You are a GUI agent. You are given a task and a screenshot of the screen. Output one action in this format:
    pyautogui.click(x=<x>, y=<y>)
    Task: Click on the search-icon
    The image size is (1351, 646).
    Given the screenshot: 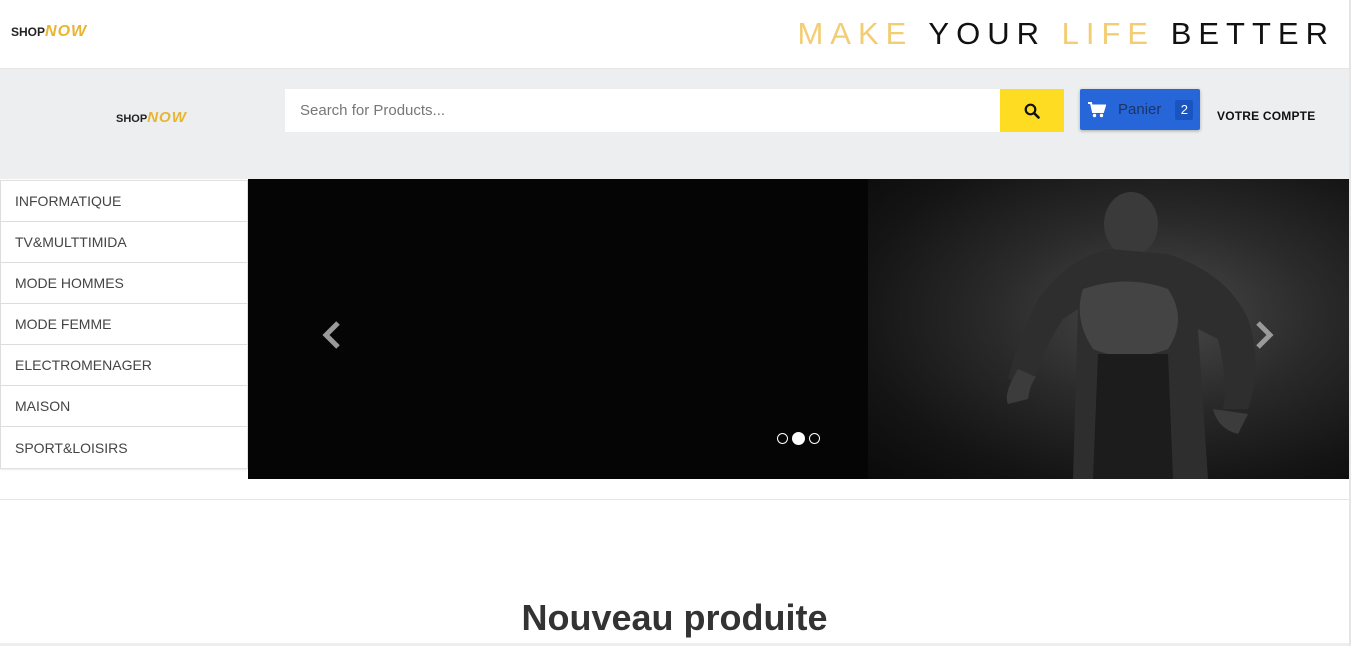 What is the action you would take?
    pyautogui.click(x=1032, y=111)
    